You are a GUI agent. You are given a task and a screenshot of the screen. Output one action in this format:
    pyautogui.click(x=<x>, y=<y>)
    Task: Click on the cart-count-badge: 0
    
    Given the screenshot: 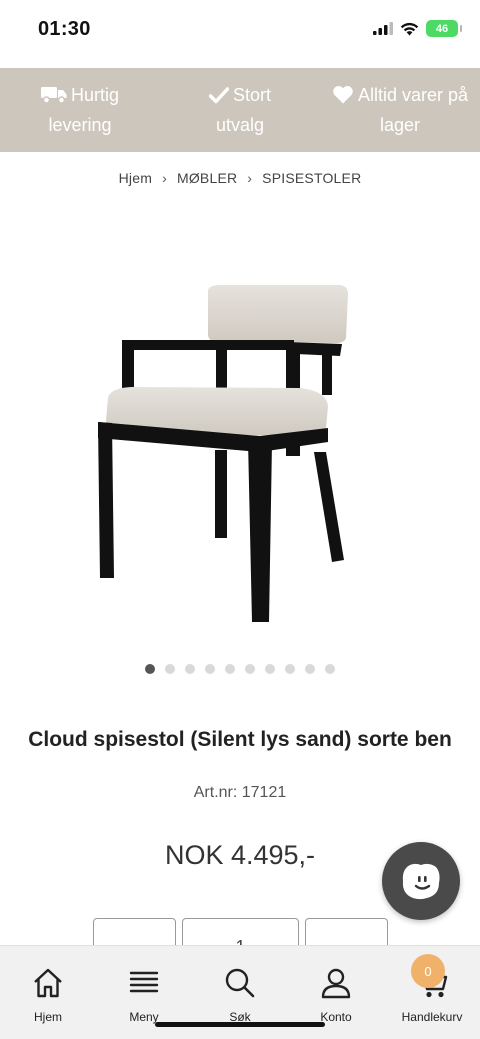 What is the action you would take?
    pyautogui.click(x=428, y=971)
    